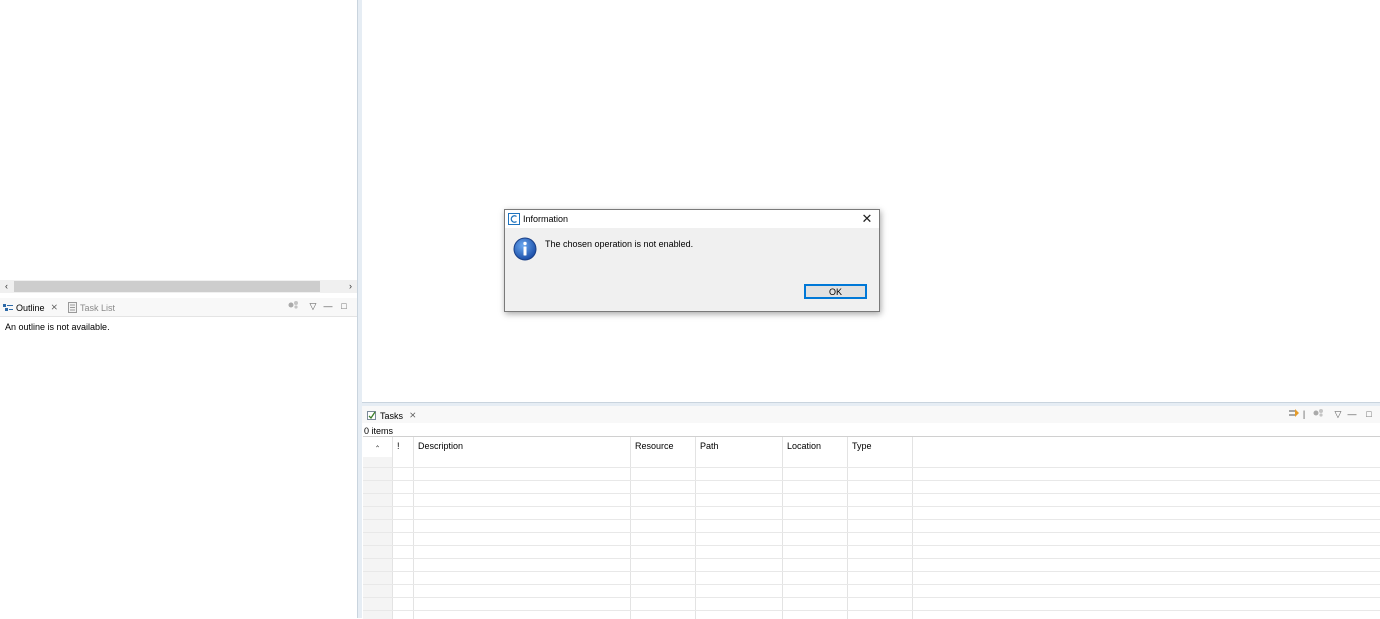 The height and width of the screenshot is (619, 1380). I want to click on close-icon: ✕, so click(867, 219).